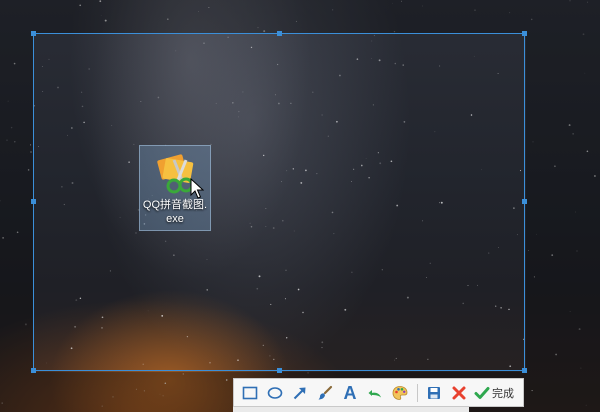 This screenshot has width=600, height=412. I want to click on ellipse-icon, so click(275, 392).